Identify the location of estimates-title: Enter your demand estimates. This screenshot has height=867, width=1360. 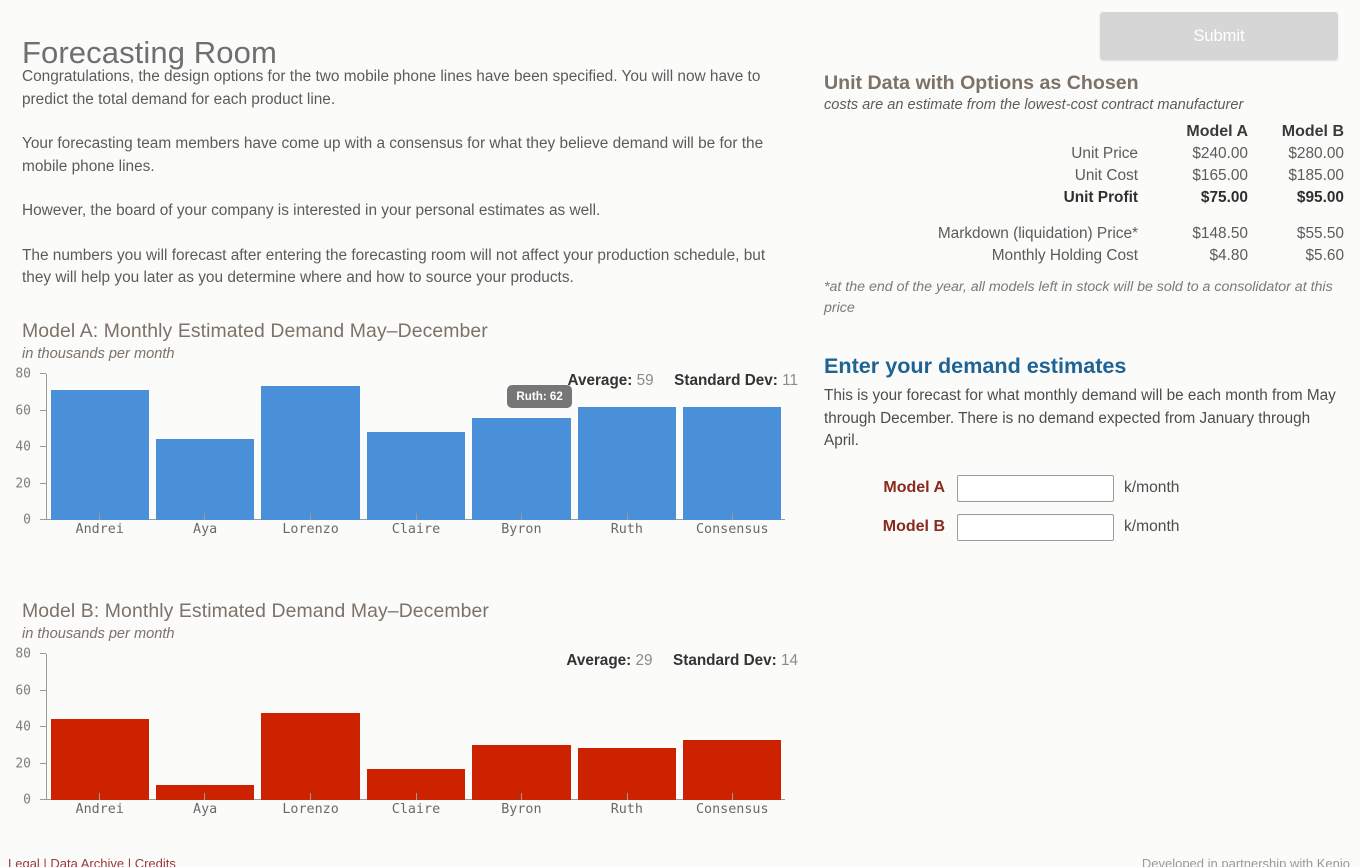
(975, 365).